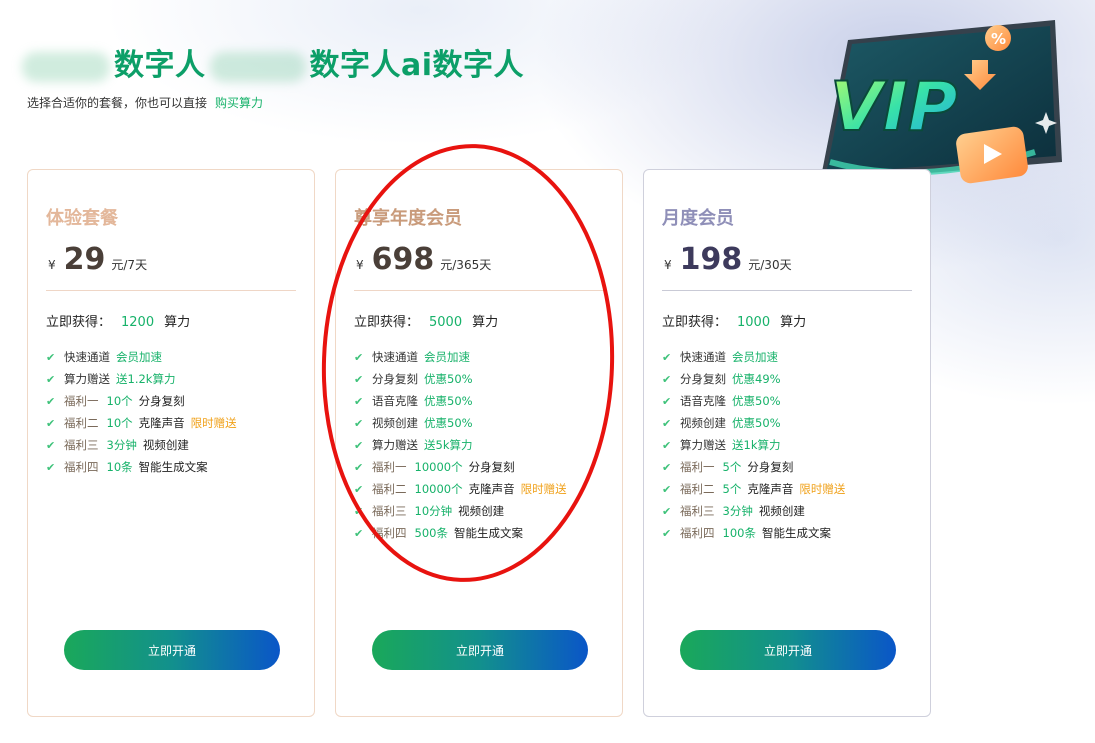 The height and width of the screenshot is (743, 1095). I want to click on feature-item: ✔ 福利一 10个 分身复刻, so click(141, 401).